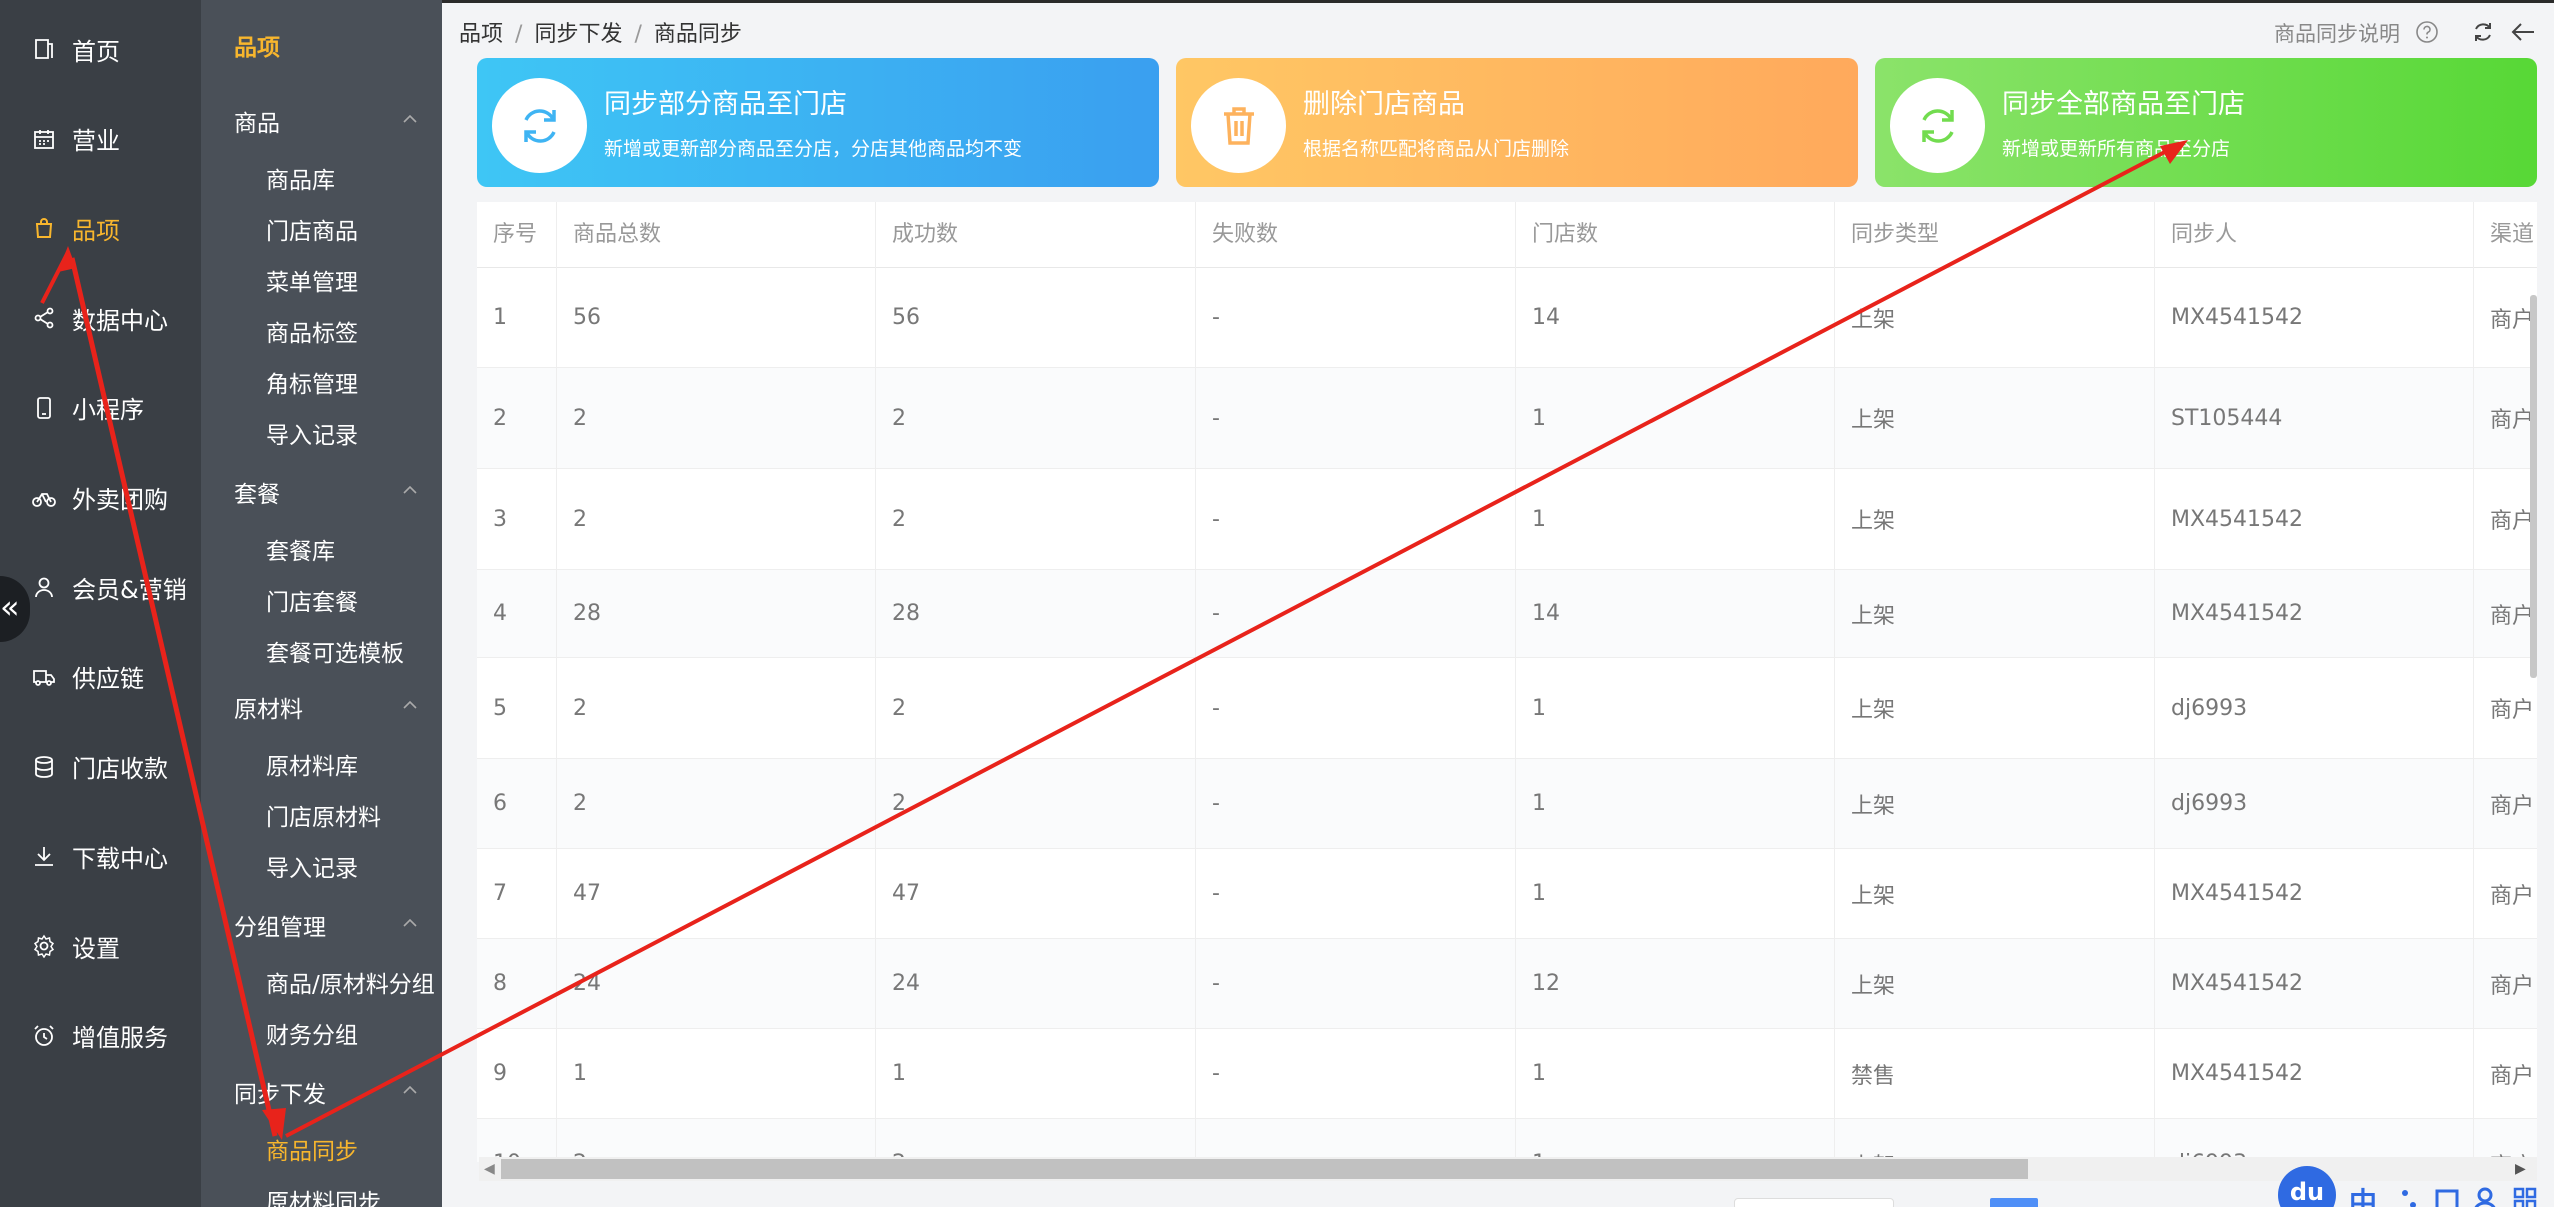 Image resolution: width=2554 pixels, height=1207 pixels. I want to click on phone-icon, so click(44, 407).